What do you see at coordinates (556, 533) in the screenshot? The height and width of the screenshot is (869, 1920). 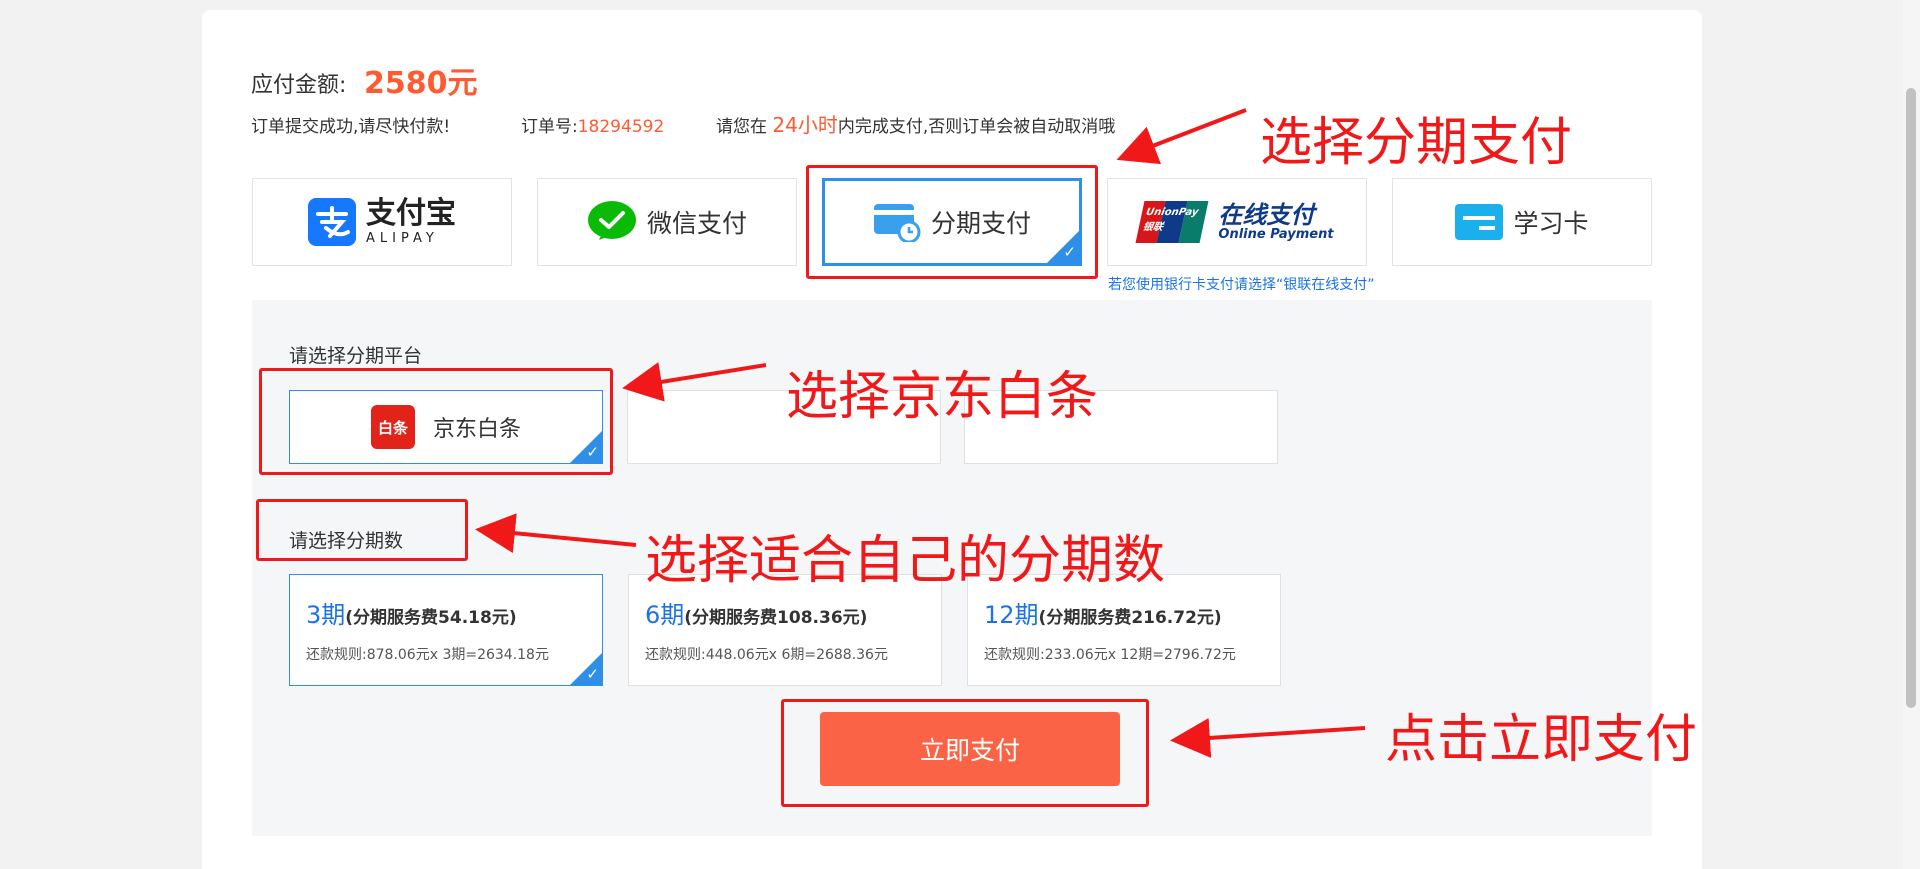 I see `arrow-to-period` at bounding box center [556, 533].